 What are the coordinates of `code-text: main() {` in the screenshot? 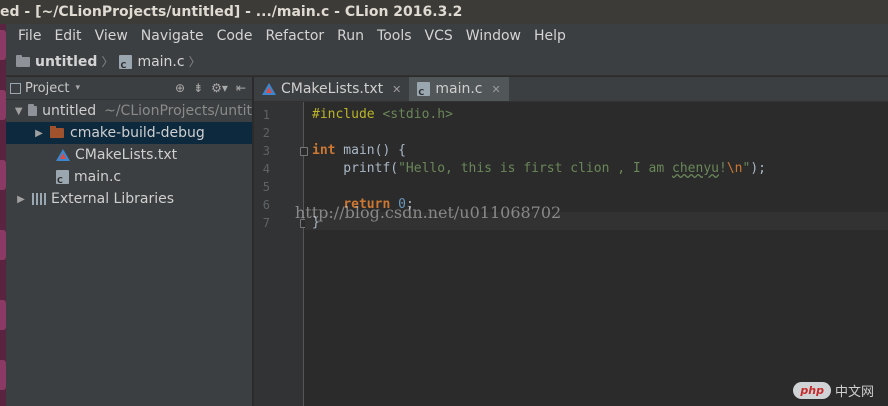 It's located at (370, 150).